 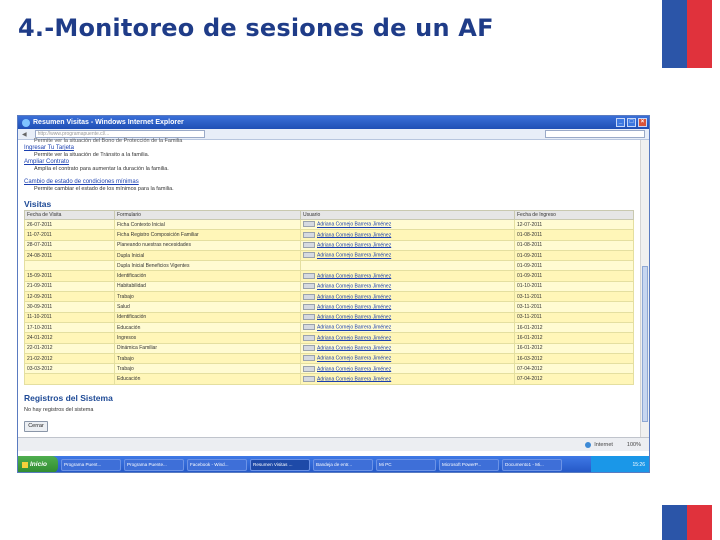 I want to click on start-label: Inicio, so click(x=38, y=464).